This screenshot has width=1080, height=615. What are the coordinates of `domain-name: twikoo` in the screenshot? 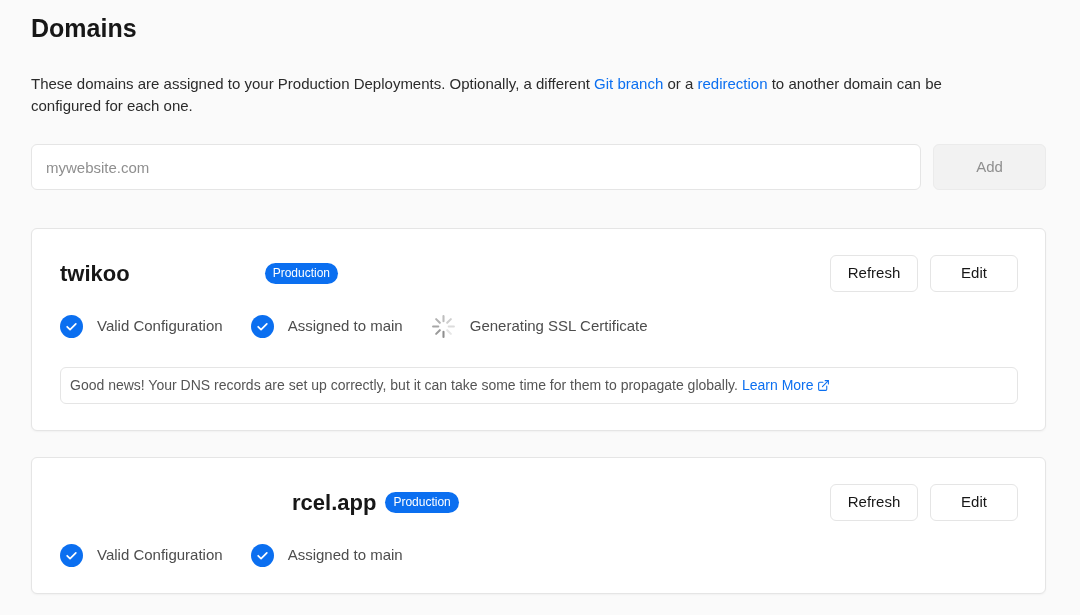 It's located at (95, 273).